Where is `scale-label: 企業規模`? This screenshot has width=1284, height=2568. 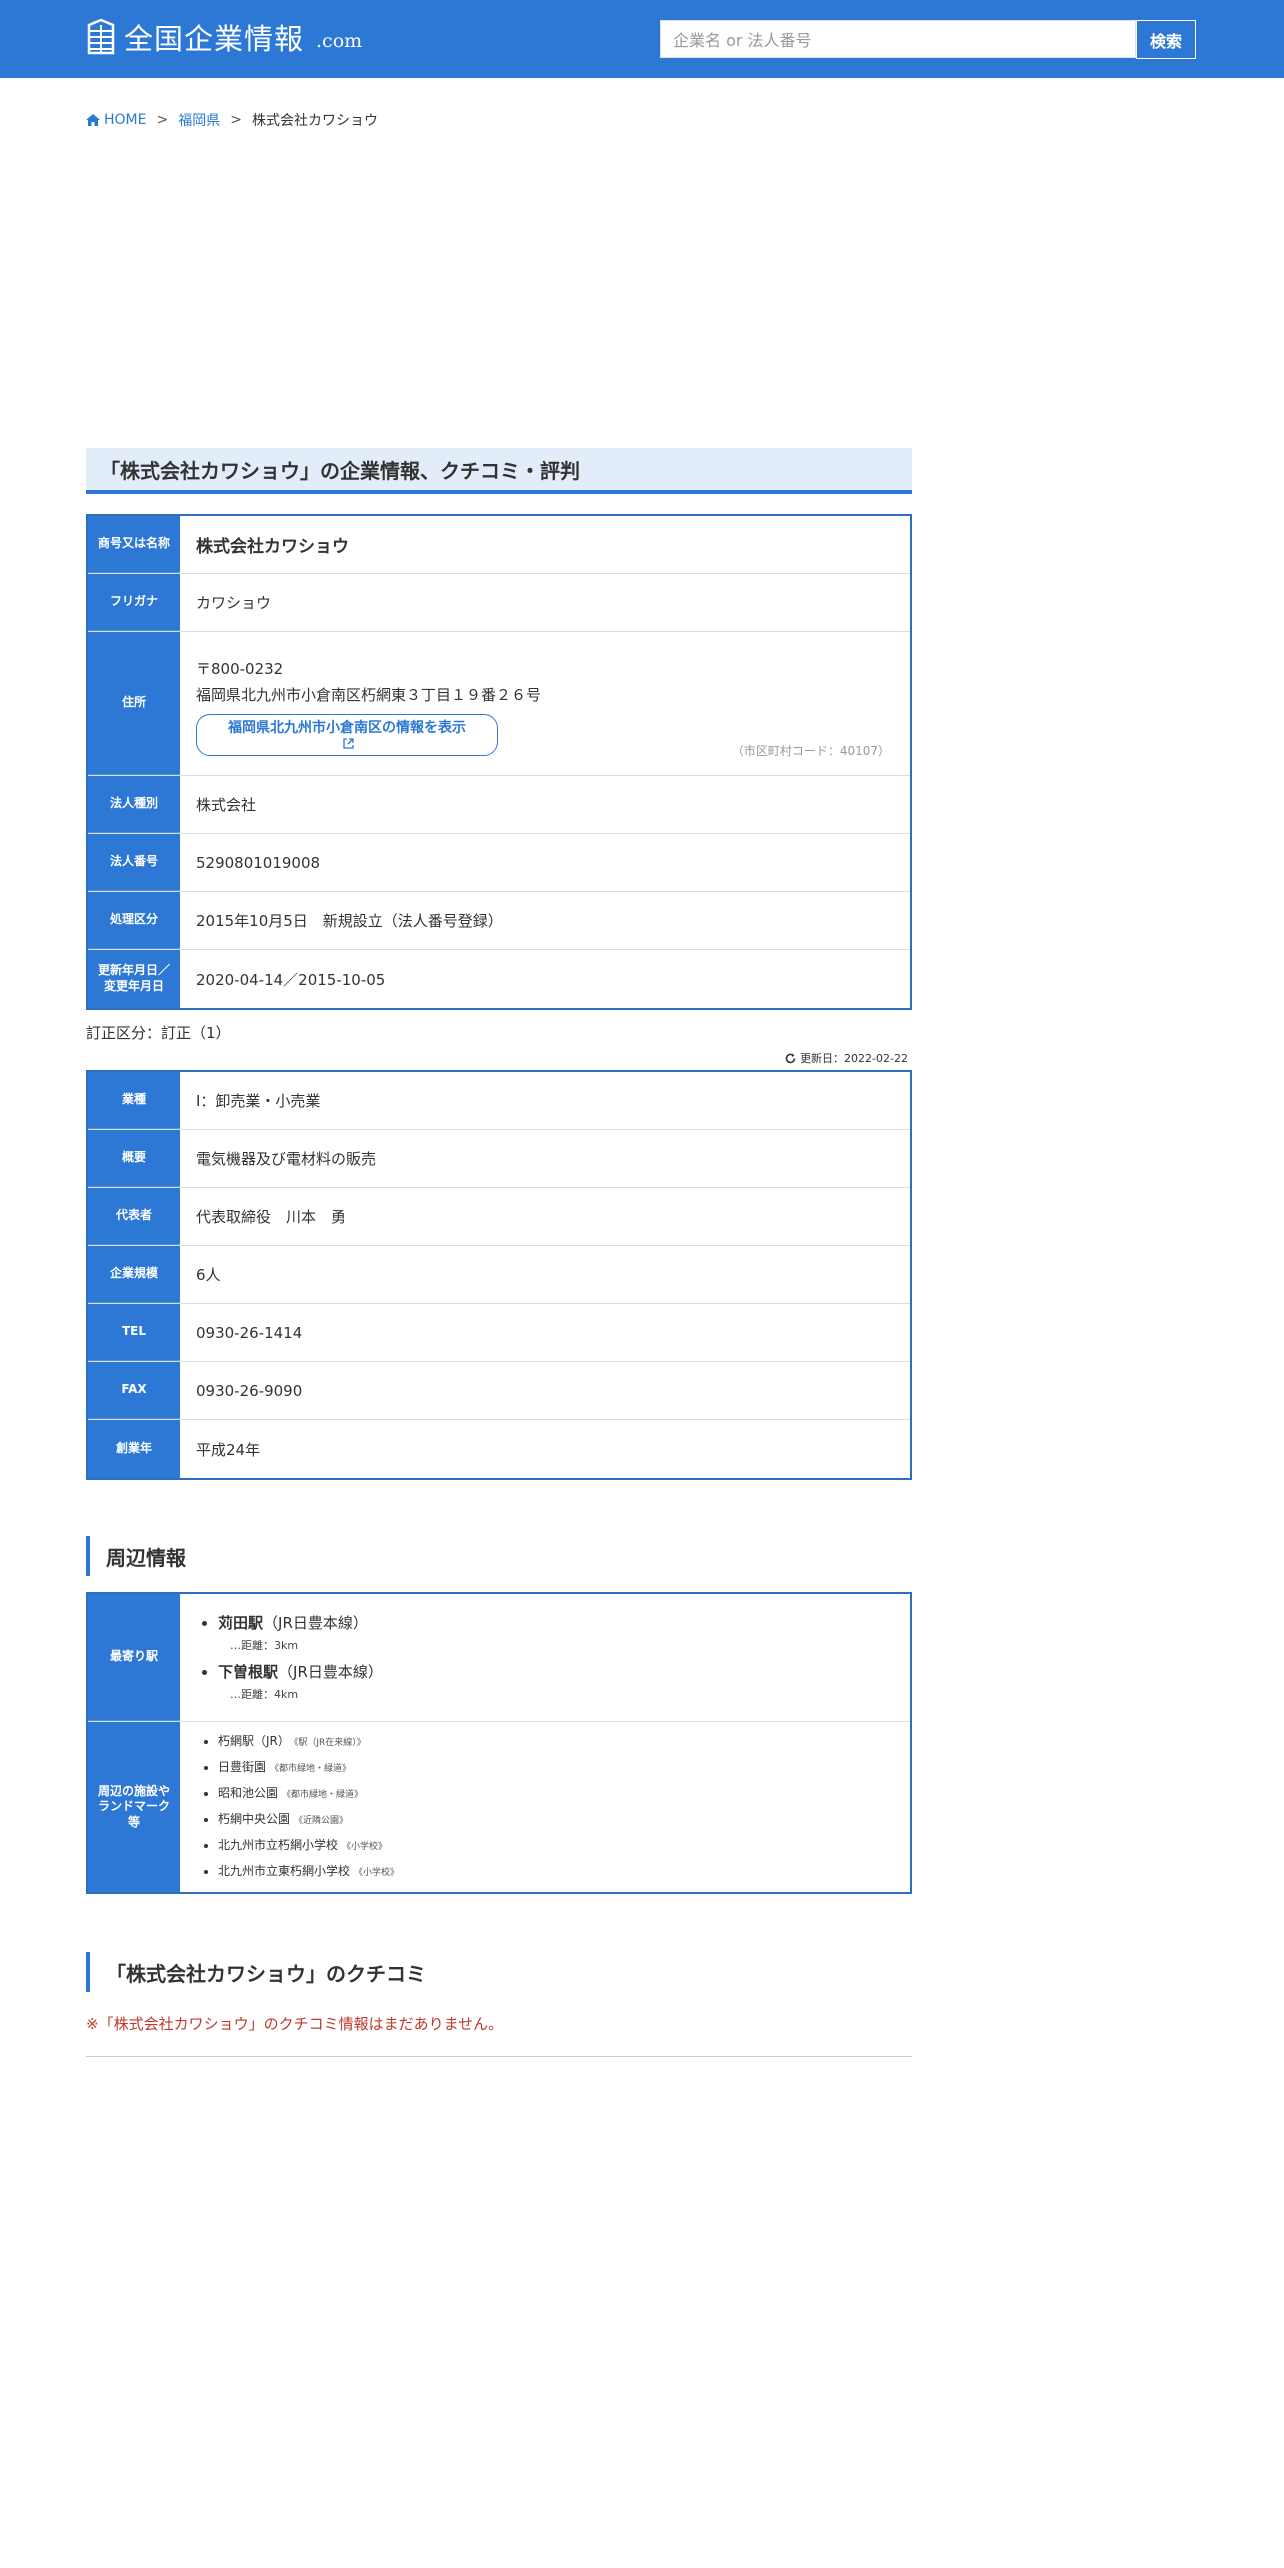 scale-label: 企業規模 is located at coordinates (134, 1274).